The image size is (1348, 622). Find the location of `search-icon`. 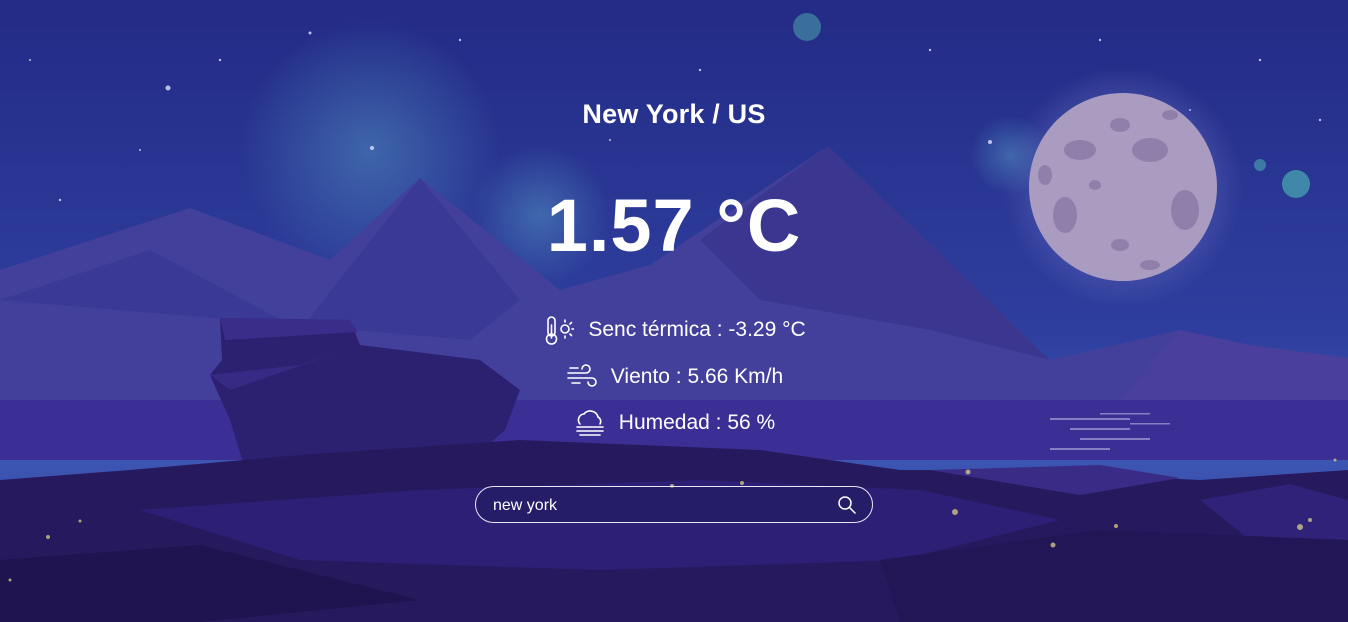

search-icon is located at coordinates (847, 505).